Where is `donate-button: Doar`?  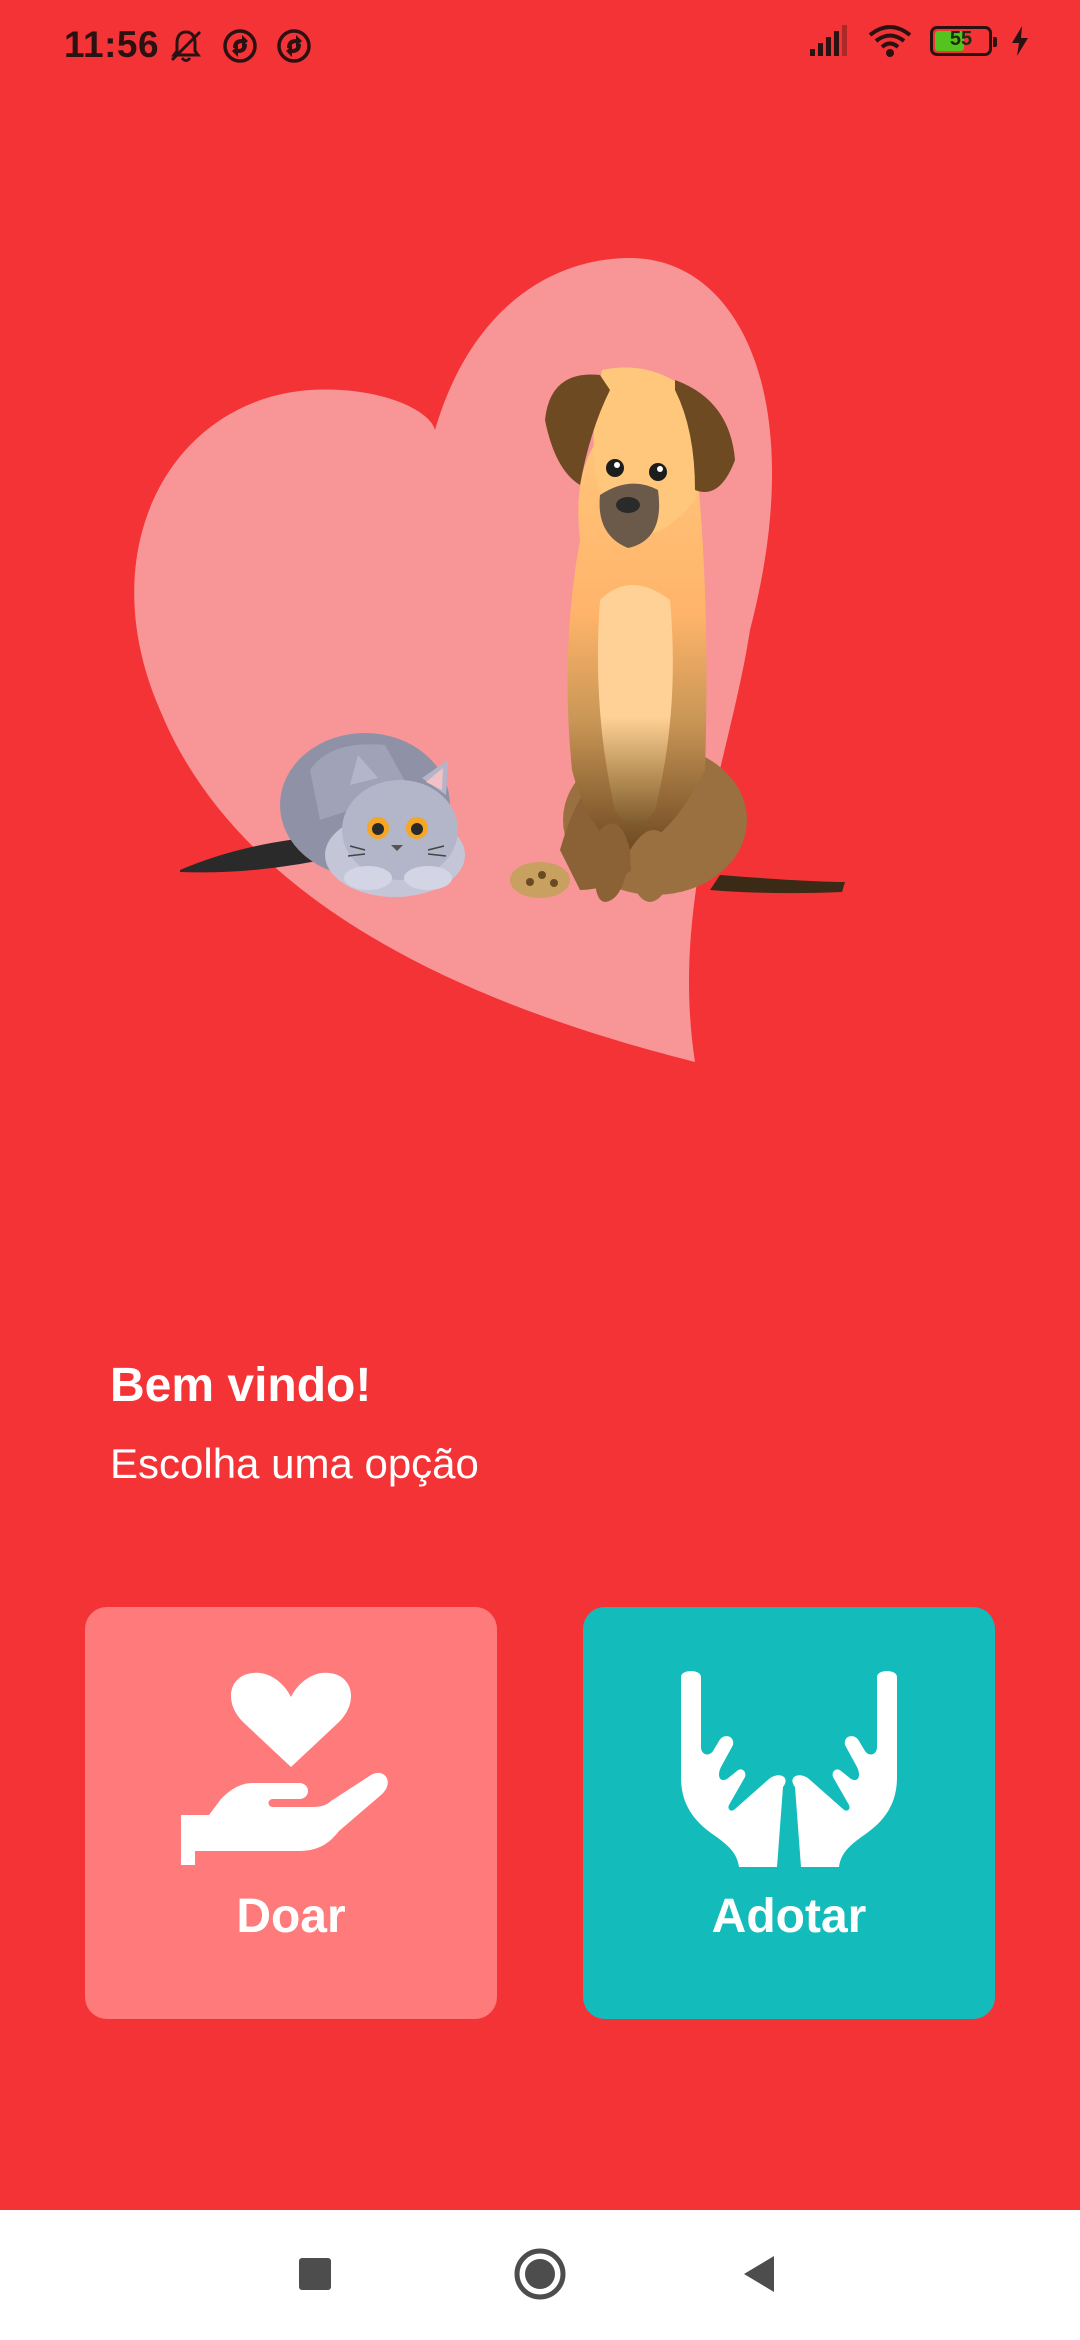
donate-button: Doar is located at coordinates (291, 1813).